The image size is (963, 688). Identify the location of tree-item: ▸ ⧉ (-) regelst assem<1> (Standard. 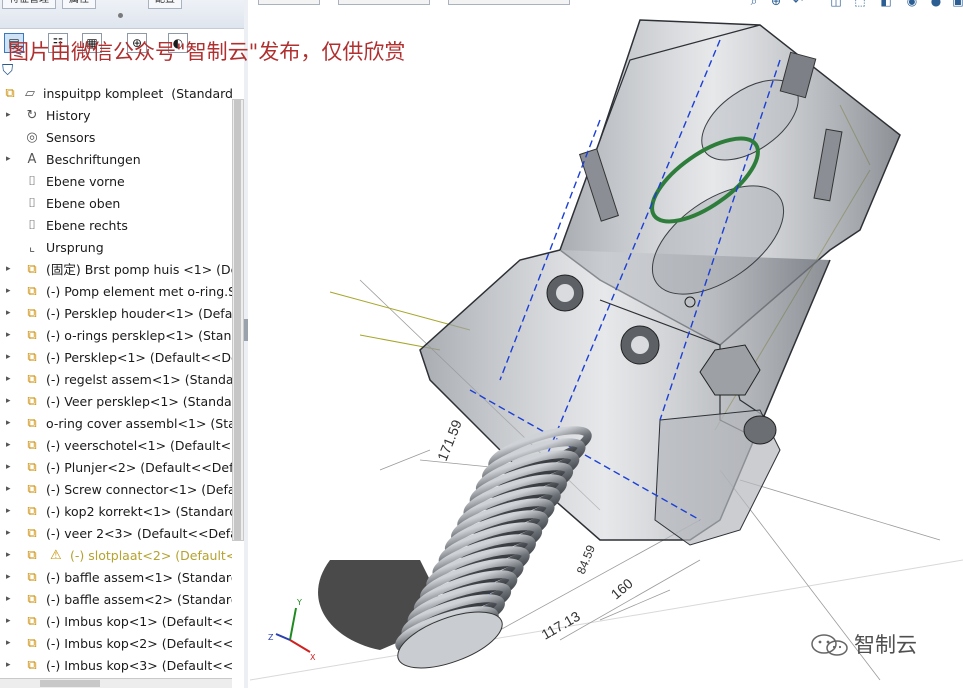
(116, 380).